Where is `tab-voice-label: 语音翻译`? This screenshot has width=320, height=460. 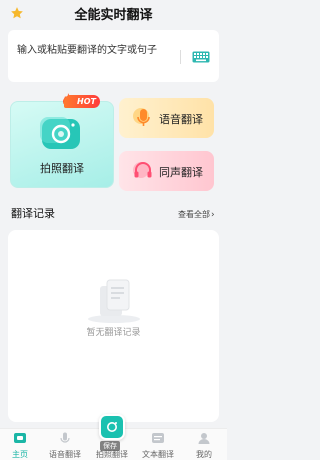
tab-voice-label: 语音翻译 is located at coordinates (65, 454).